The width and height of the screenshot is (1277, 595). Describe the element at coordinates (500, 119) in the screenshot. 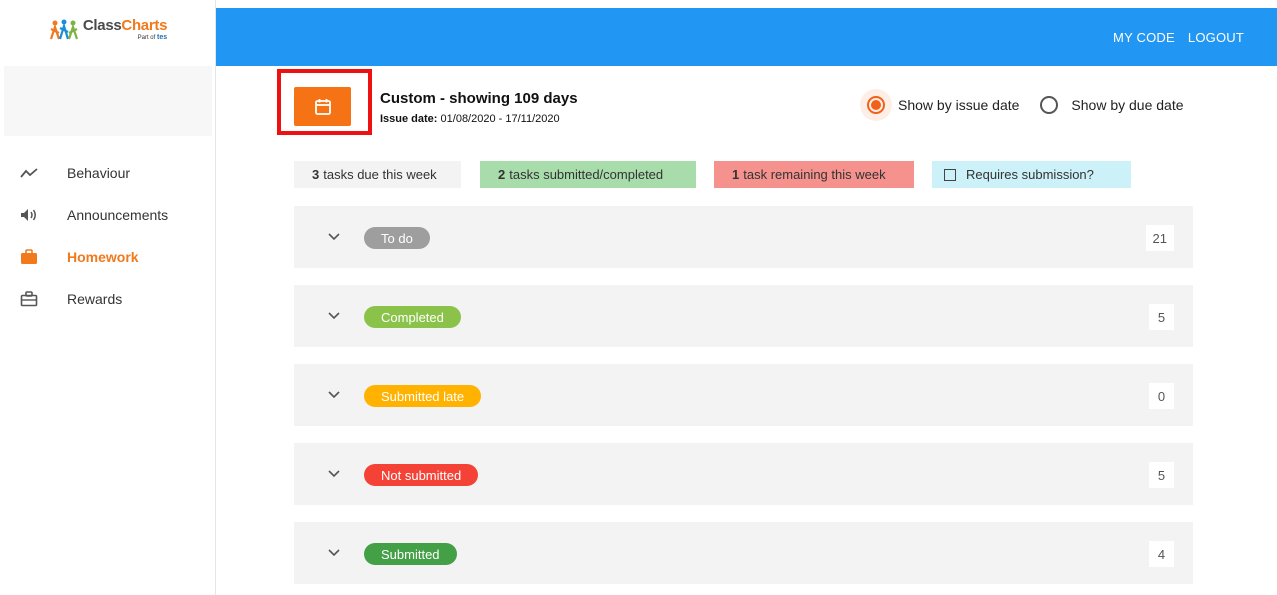

I see `issue-date-value: 01/08/2020 - 17/11/2020` at that location.